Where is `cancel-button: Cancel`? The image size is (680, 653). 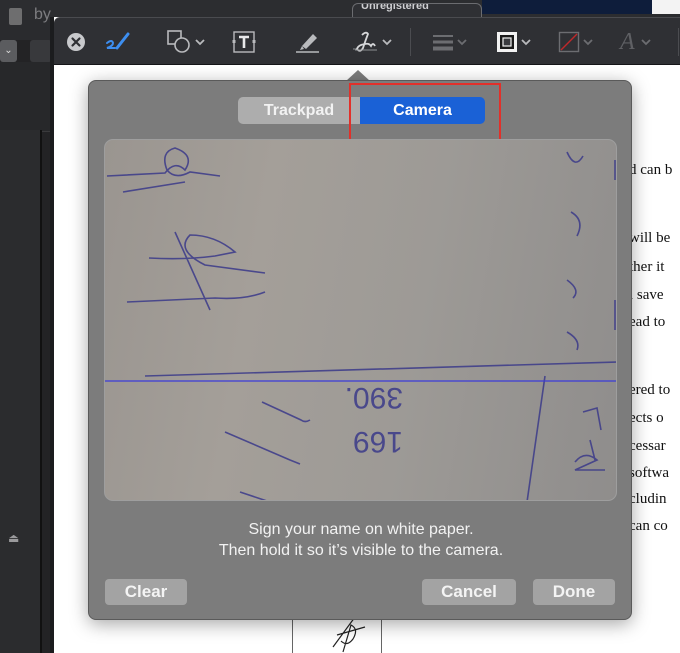
cancel-button: Cancel is located at coordinates (469, 592).